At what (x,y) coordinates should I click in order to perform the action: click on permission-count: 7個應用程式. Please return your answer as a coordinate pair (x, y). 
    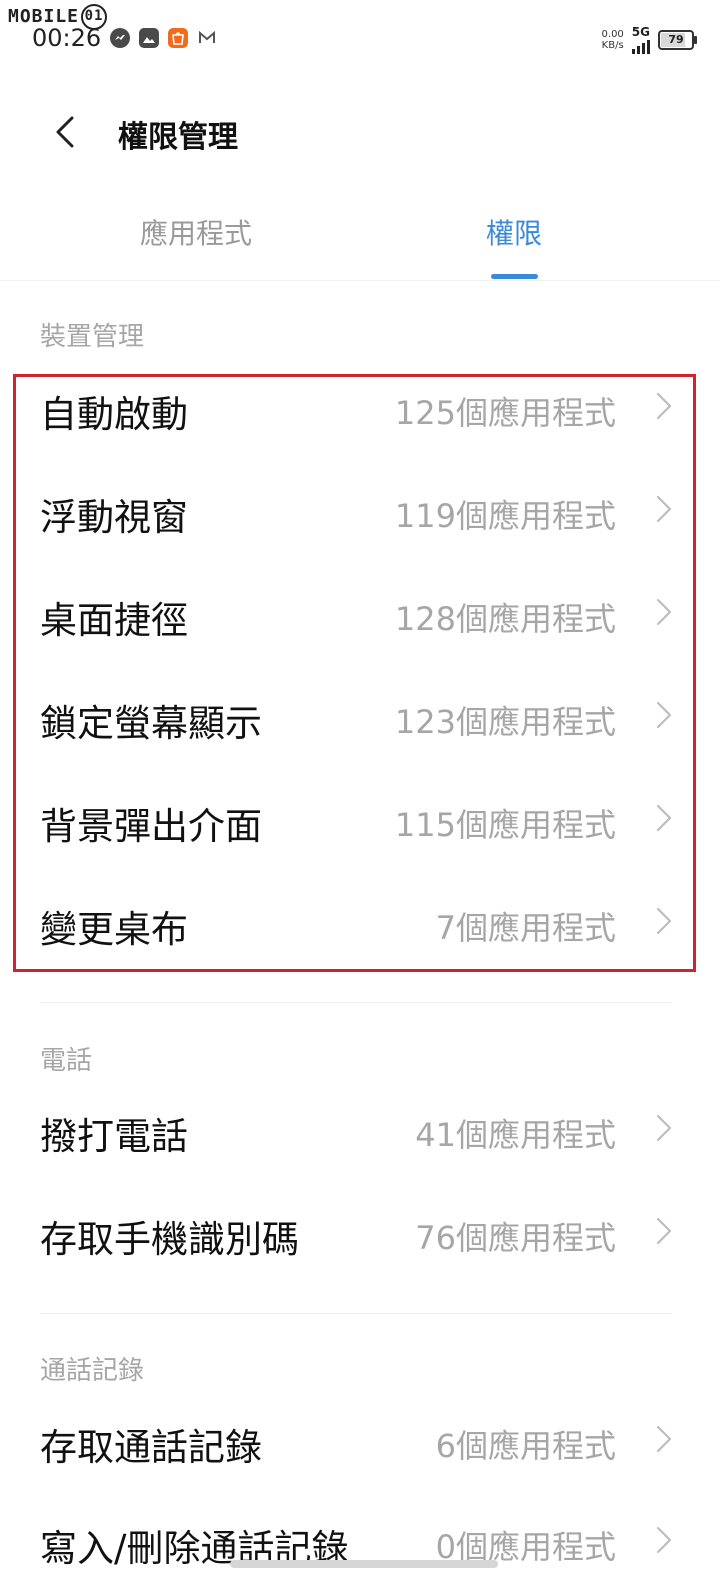
    Looking at the image, I should click on (525, 928).